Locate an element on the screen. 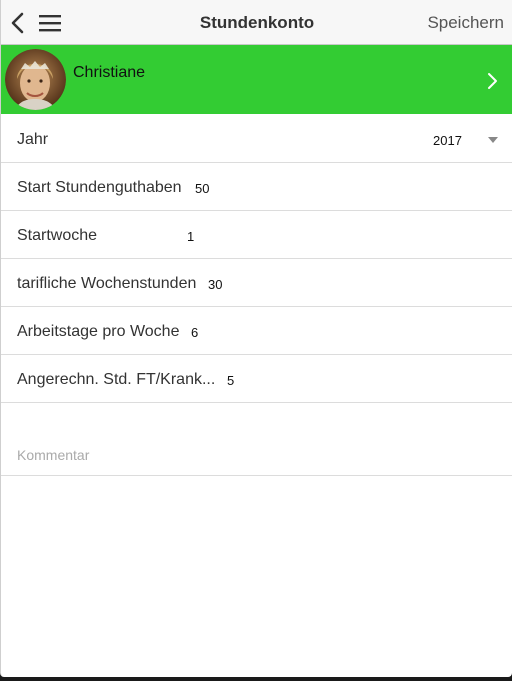 This screenshot has width=512, height=681. comment-row is located at coordinates (256, 457).